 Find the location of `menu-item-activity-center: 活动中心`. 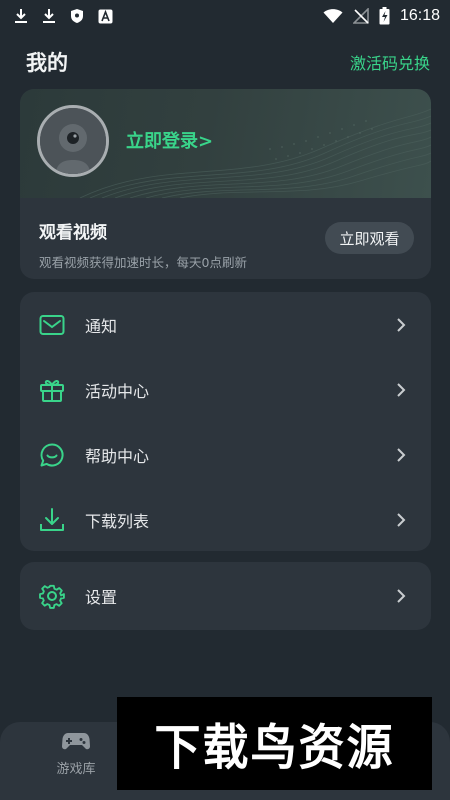

menu-item-activity-center: 活动中心 is located at coordinates (225, 389).